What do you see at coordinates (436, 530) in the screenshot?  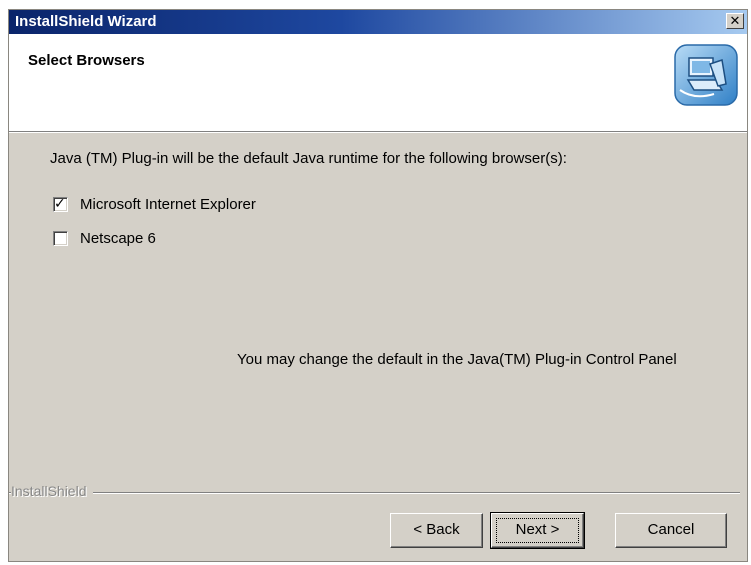 I see `back-button: < Back` at bounding box center [436, 530].